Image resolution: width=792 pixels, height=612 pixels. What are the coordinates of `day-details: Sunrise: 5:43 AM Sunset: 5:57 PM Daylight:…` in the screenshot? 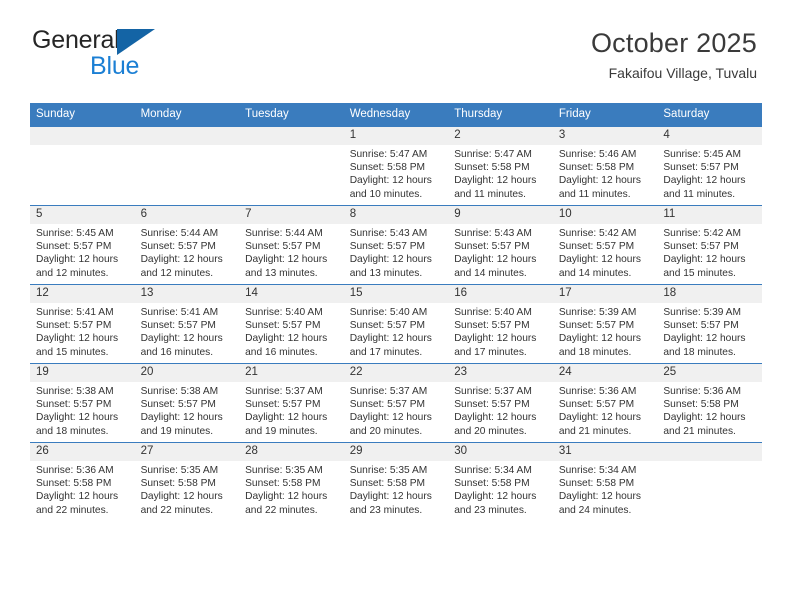 It's located at (500, 252).